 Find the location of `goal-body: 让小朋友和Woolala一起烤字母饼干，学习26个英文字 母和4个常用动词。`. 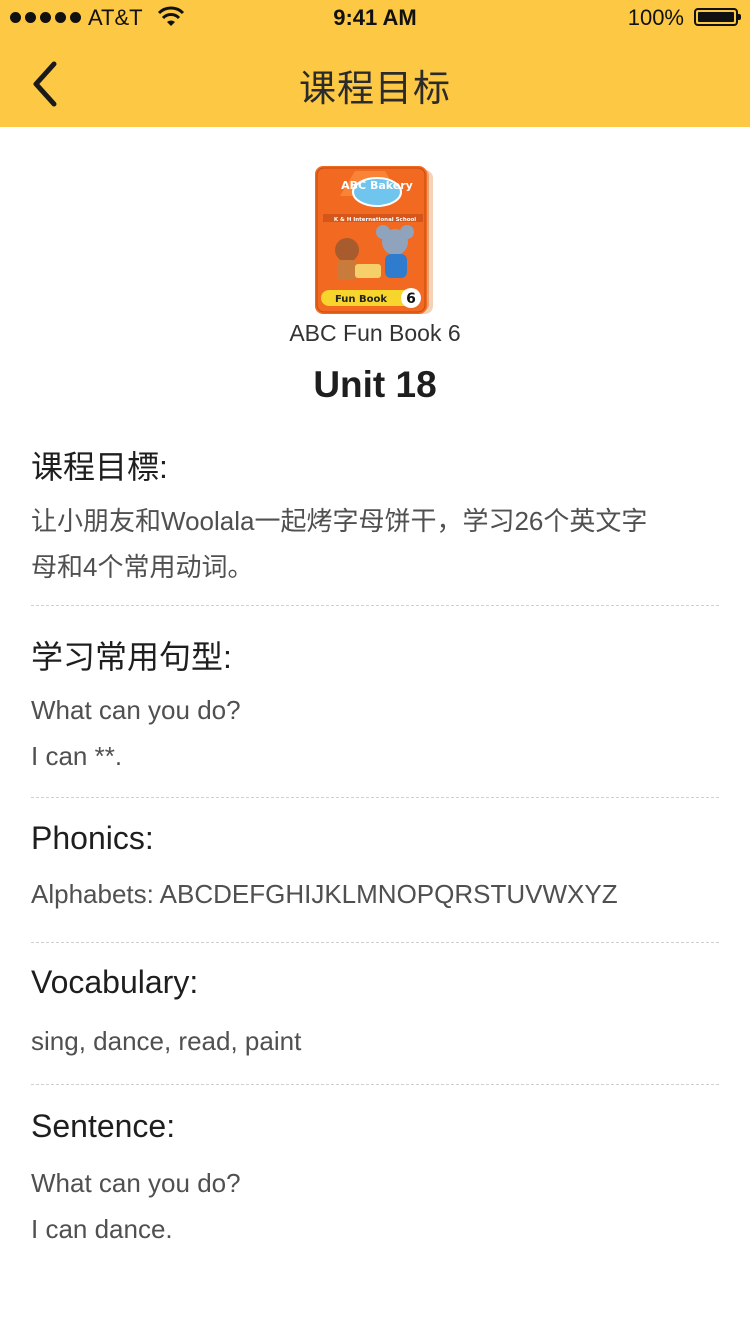

goal-body: 让小朋友和Woolala一起烤字母饼干，学习26个英文字 母和4个常用动词。 is located at coordinates (376, 544).